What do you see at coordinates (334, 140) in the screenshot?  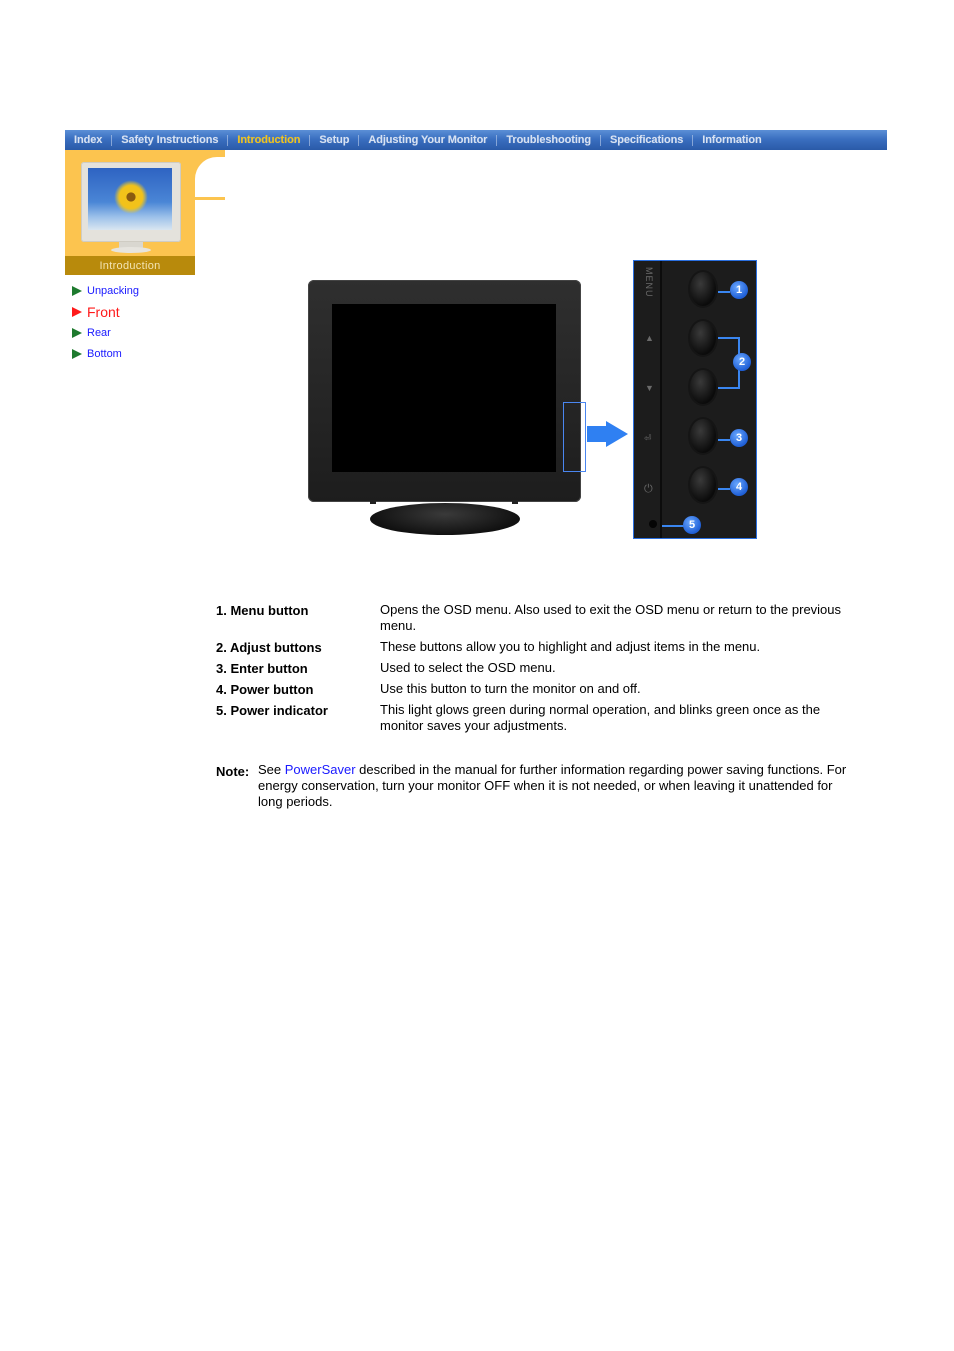 I see `nav-item-setup: Setup` at bounding box center [334, 140].